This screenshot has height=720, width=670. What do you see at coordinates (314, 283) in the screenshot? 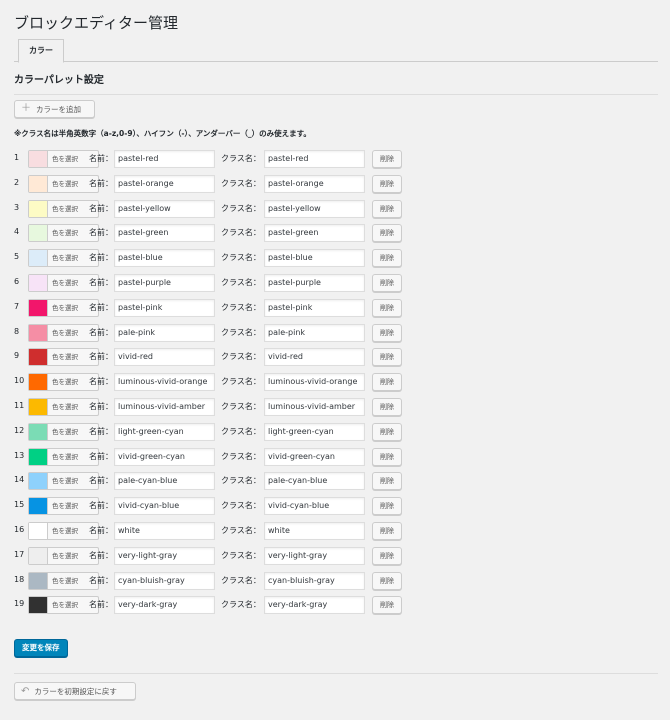
I see `class-input: pastel-purple` at bounding box center [314, 283].